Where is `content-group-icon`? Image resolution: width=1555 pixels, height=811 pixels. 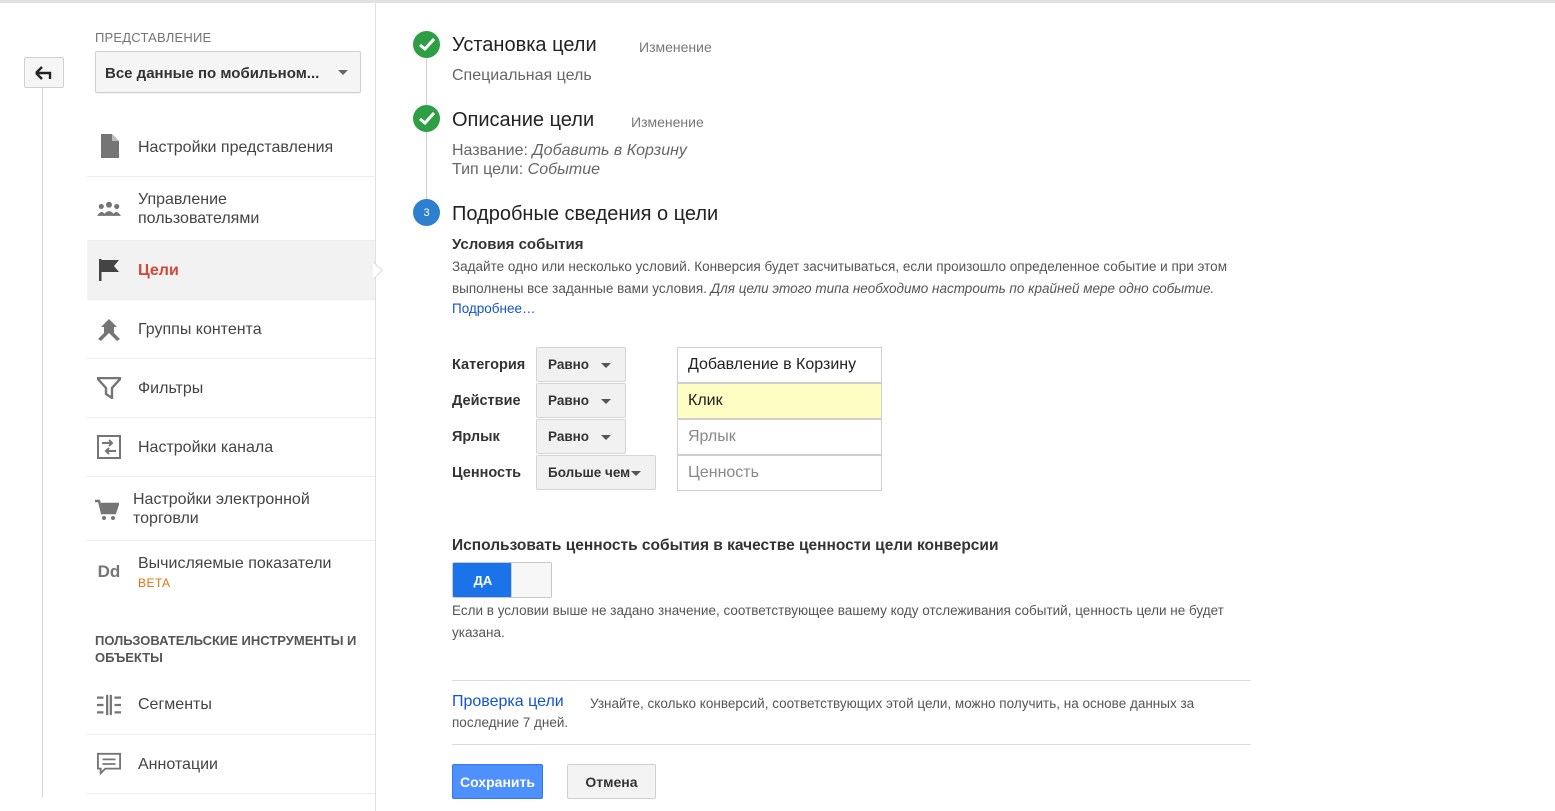
content-group-icon is located at coordinates (109, 329).